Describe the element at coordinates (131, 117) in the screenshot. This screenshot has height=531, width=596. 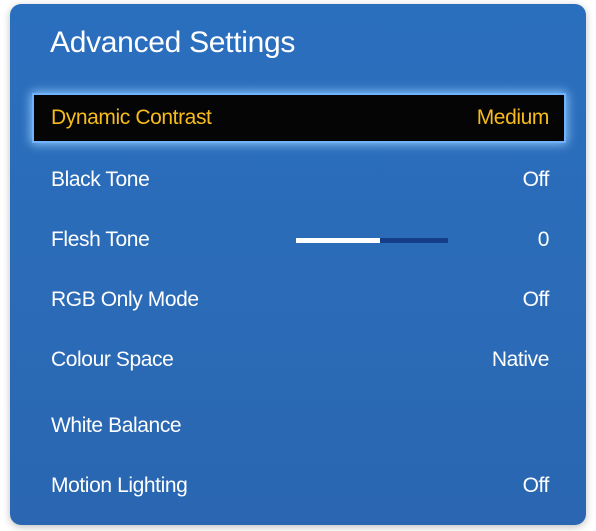
I see `menu-item-label: Dynamic Contrast` at that location.